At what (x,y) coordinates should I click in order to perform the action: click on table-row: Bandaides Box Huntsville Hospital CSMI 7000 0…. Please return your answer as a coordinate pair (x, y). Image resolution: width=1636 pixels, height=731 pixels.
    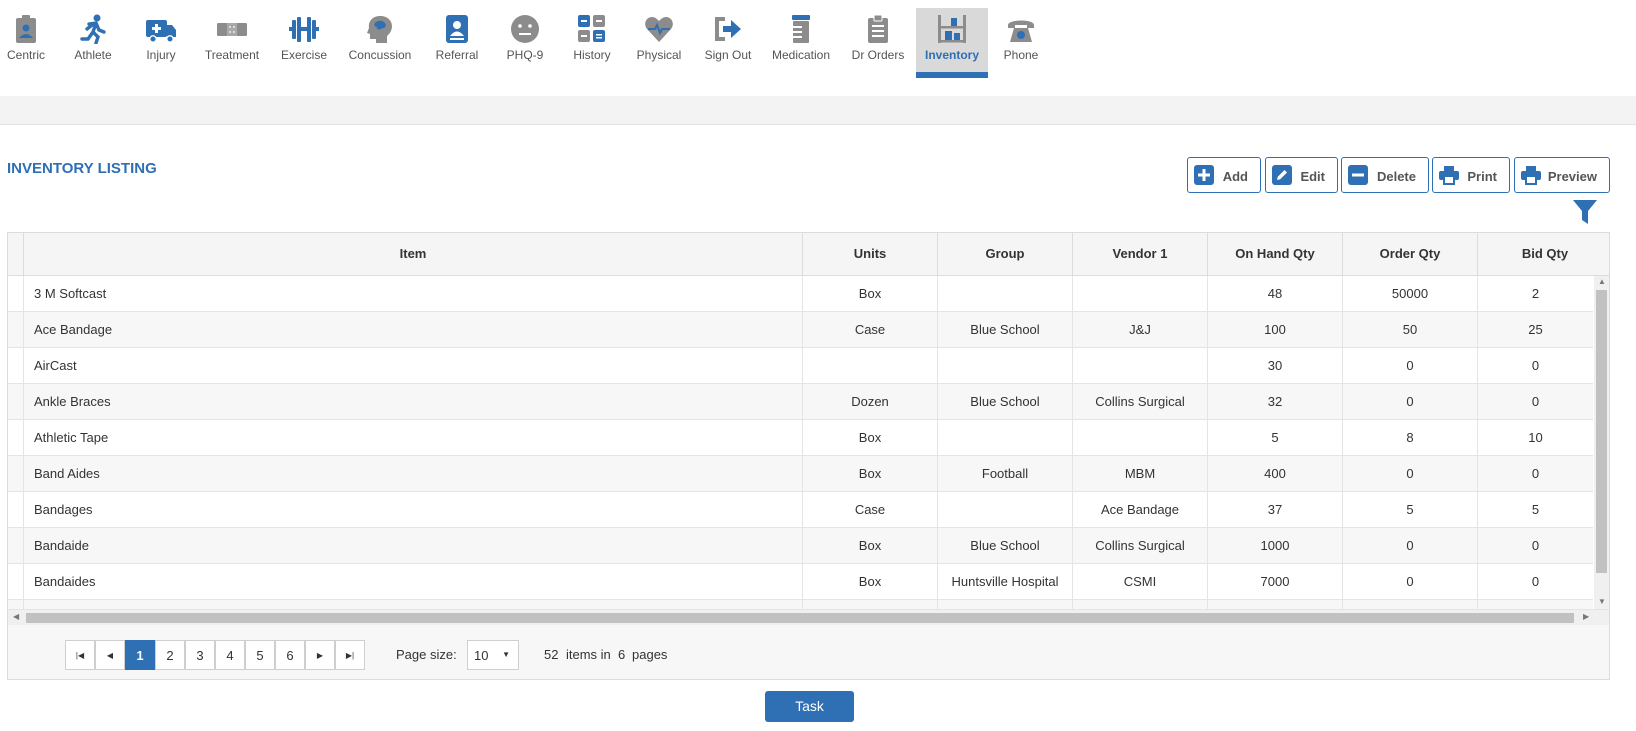
    Looking at the image, I should click on (800, 582).